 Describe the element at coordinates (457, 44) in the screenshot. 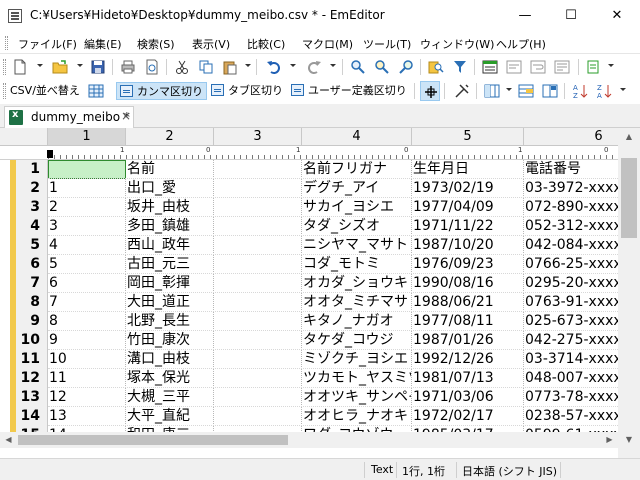

I see `menu-window: ウィンドウ(W)` at that location.